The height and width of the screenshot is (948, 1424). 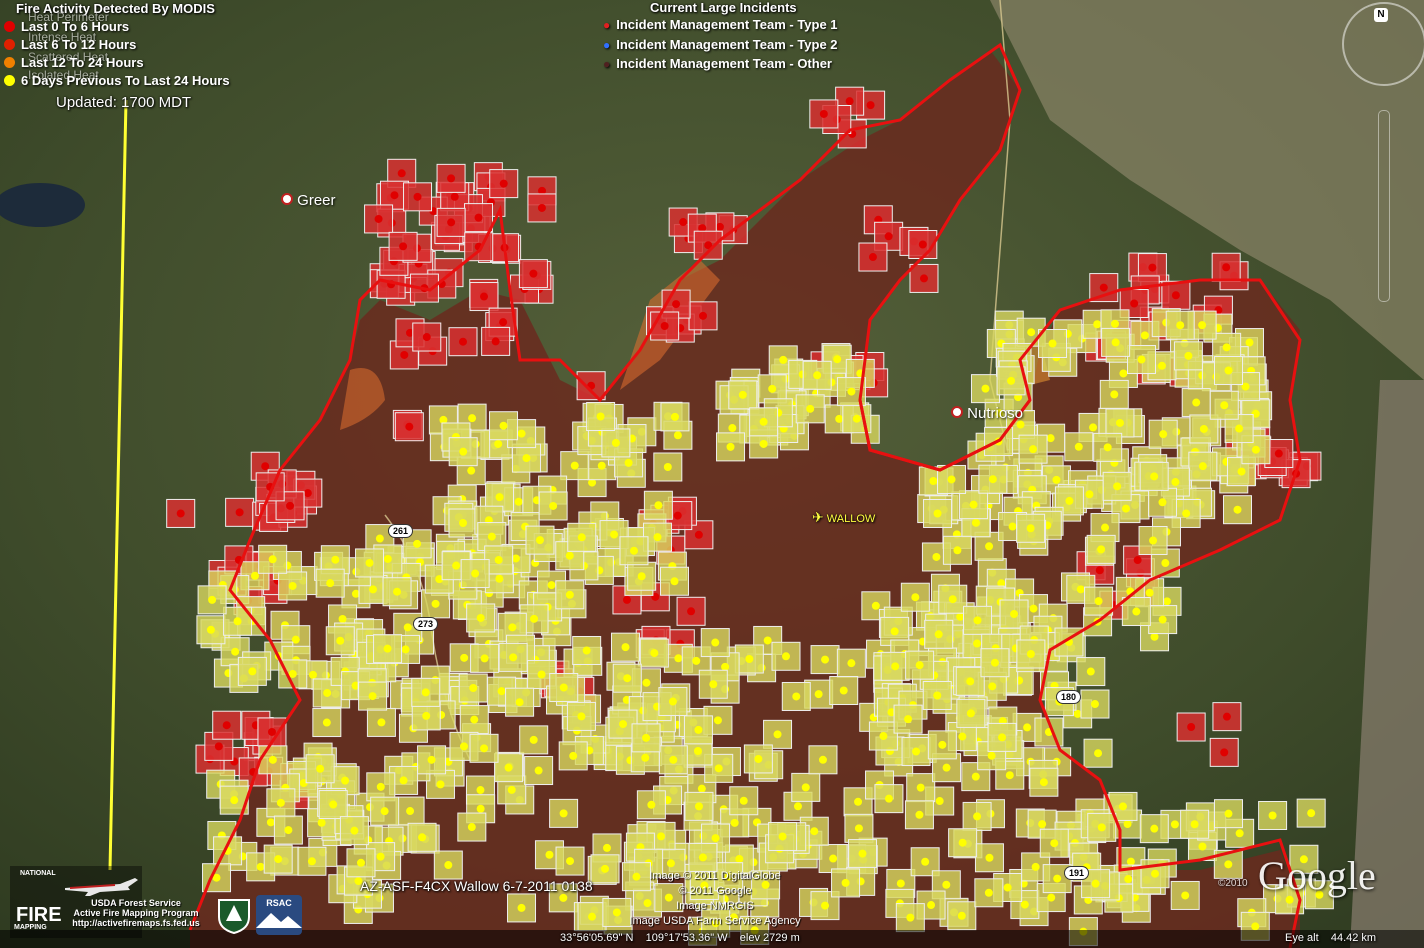 I want to click on legend-label: Last 6 To 12 Hours, so click(x=79, y=44).